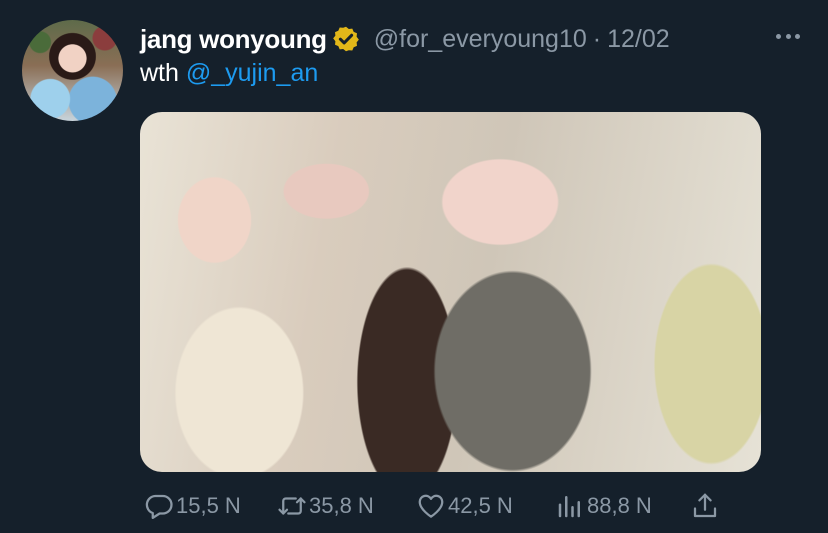  Describe the element at coordinates (431, 506) in the screenshot. I see `like-icon` at that location.